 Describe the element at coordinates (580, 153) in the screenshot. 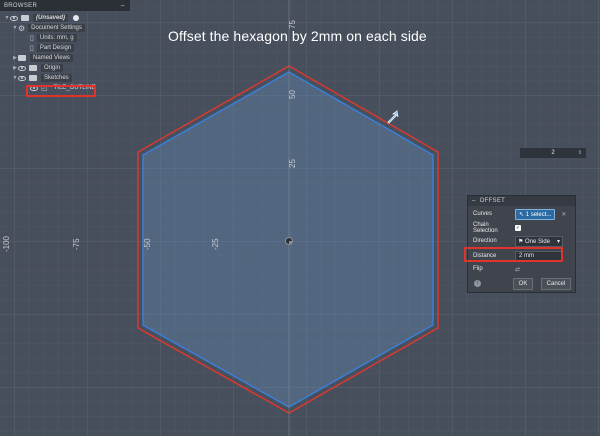

I see `spinner-icon: ⇕` at that location.